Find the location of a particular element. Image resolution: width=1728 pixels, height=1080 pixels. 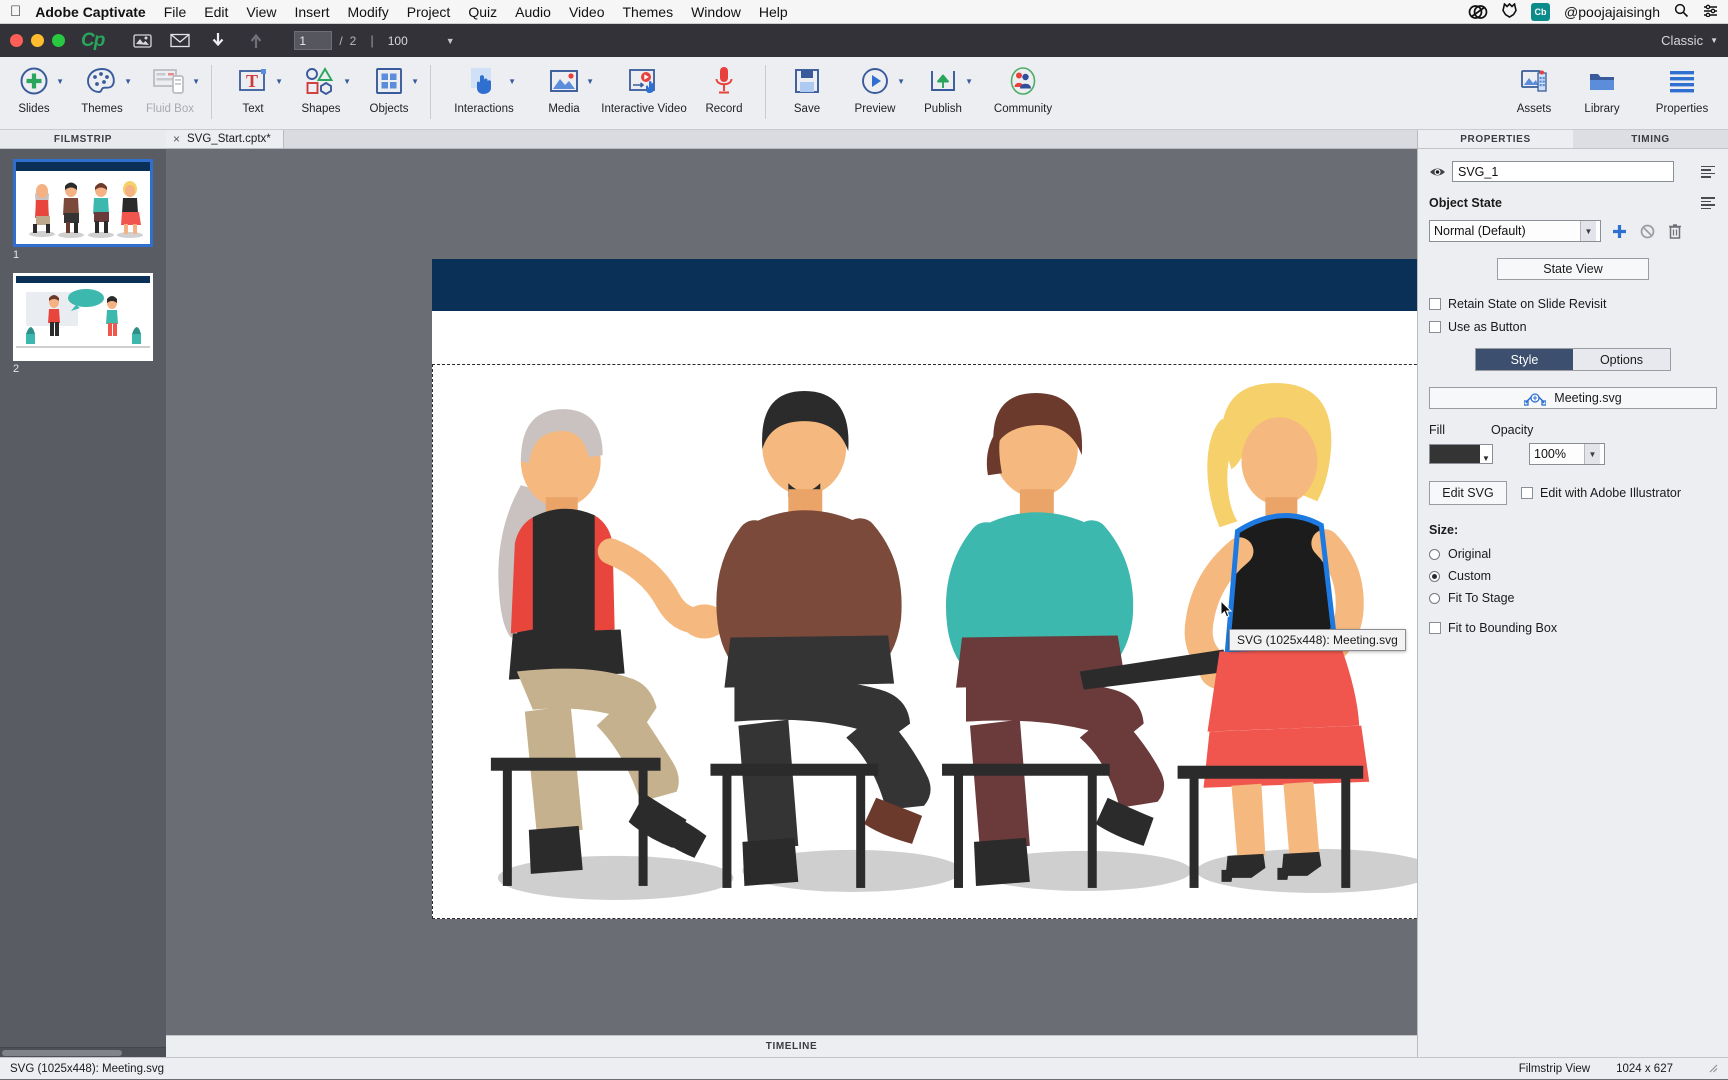

menu-video: Video is located at coordinates (587, 12).